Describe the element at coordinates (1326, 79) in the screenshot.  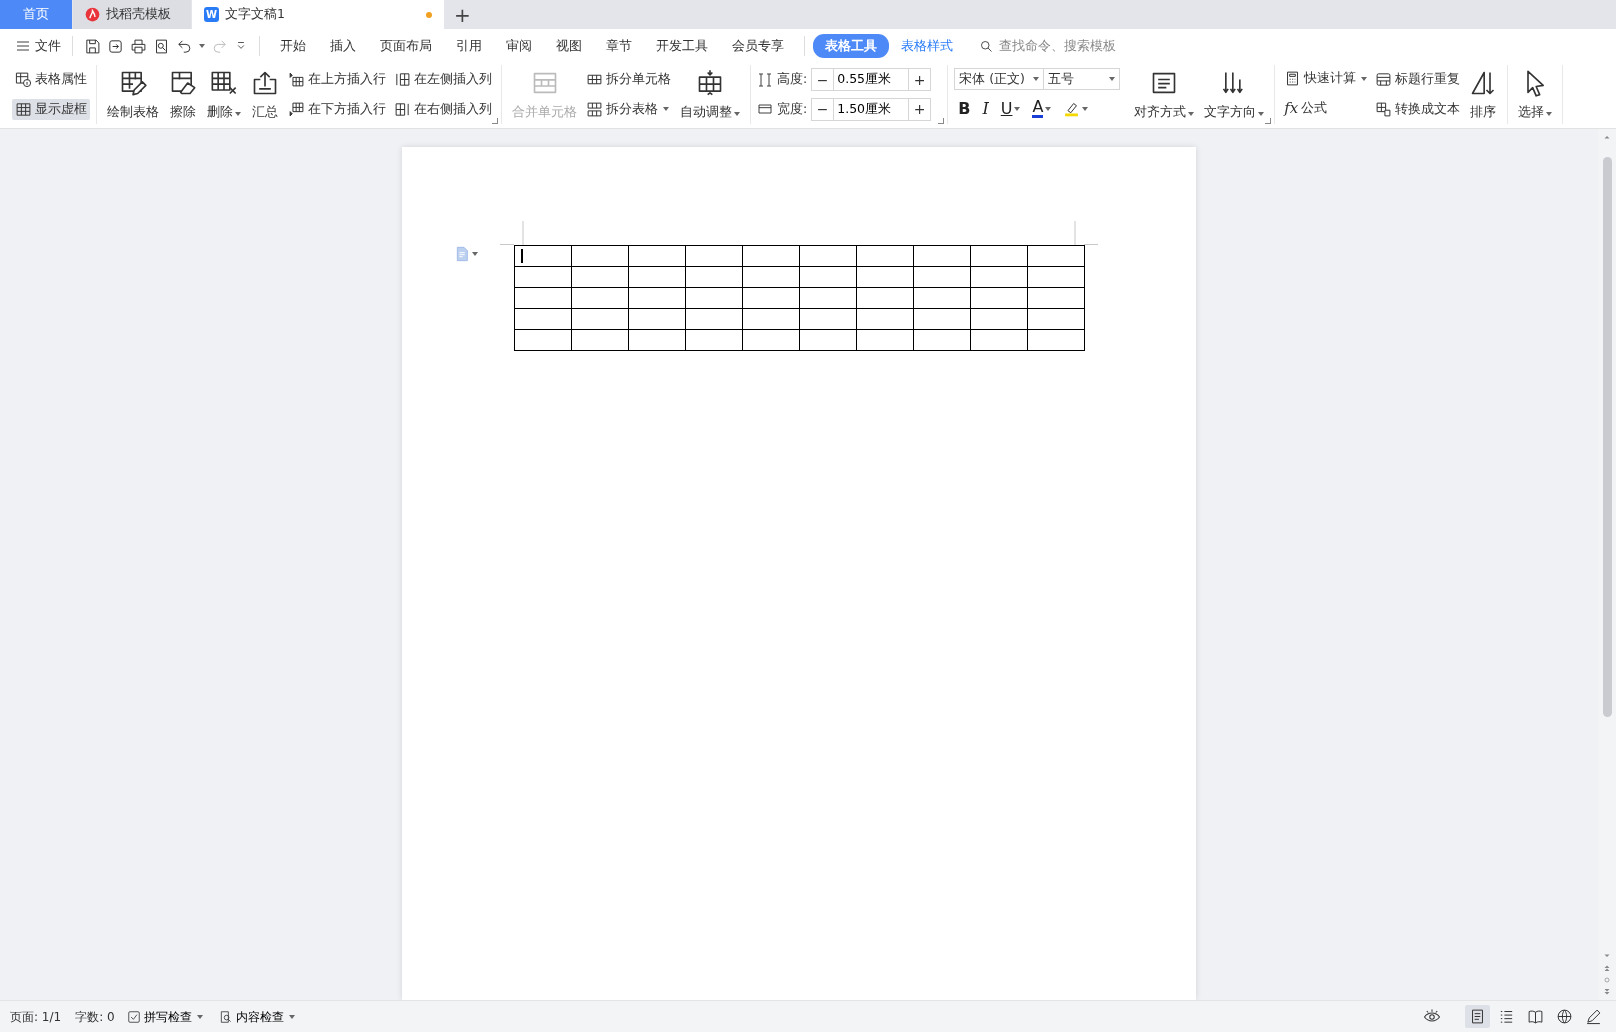
I see `ribbon-button: 快速计算` at that location.